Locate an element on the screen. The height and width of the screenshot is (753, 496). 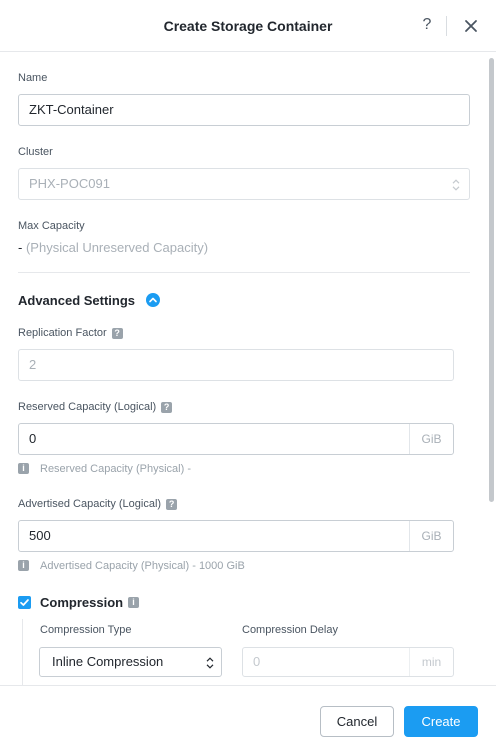
cancel-button: Cancel is located at coordinates (357, 721).